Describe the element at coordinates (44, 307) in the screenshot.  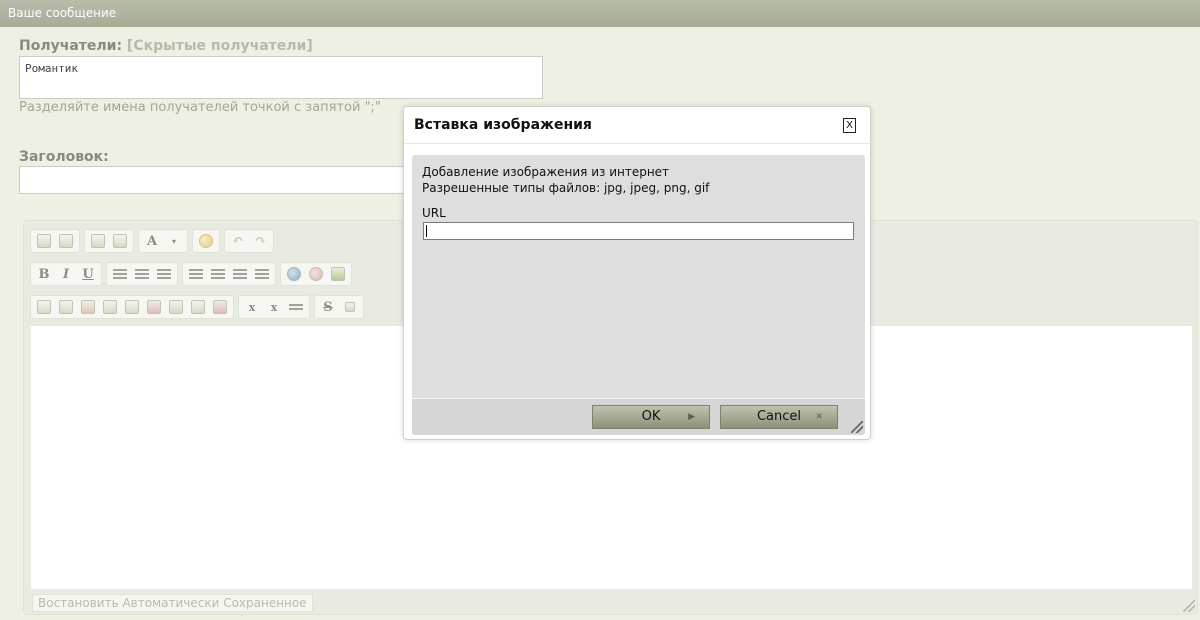
I see `table-icon` at that location.